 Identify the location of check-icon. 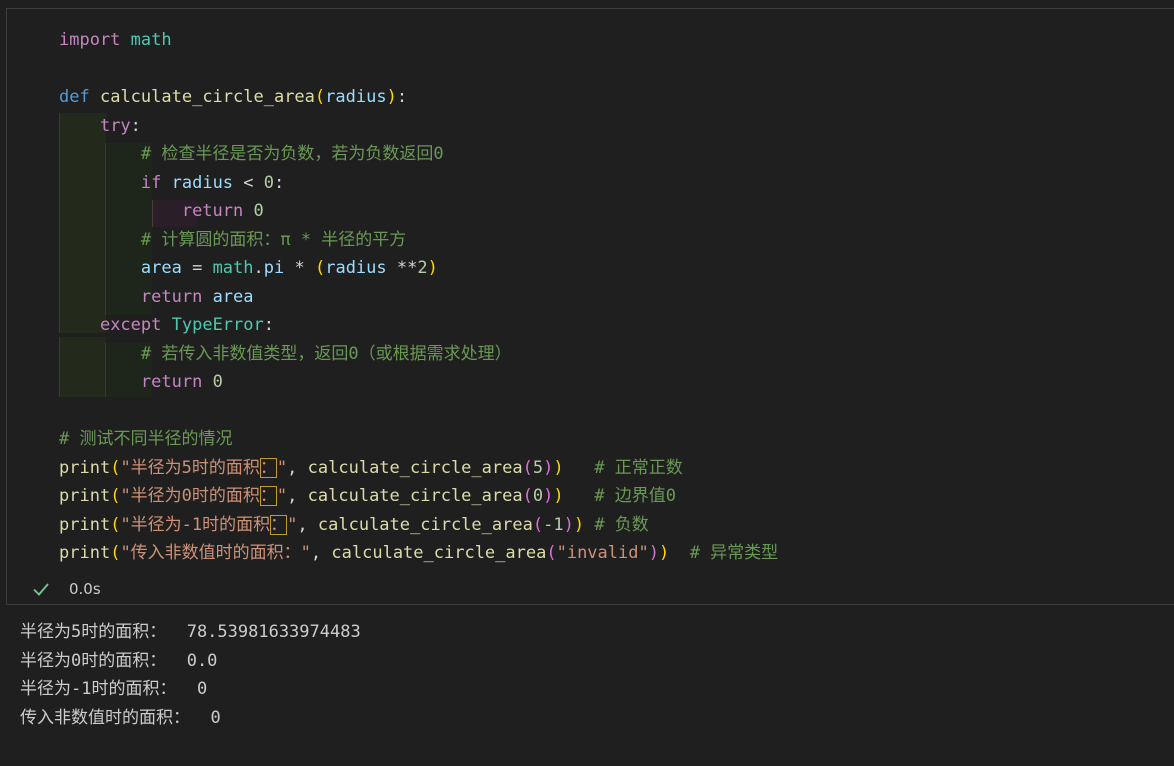
(41, 589).